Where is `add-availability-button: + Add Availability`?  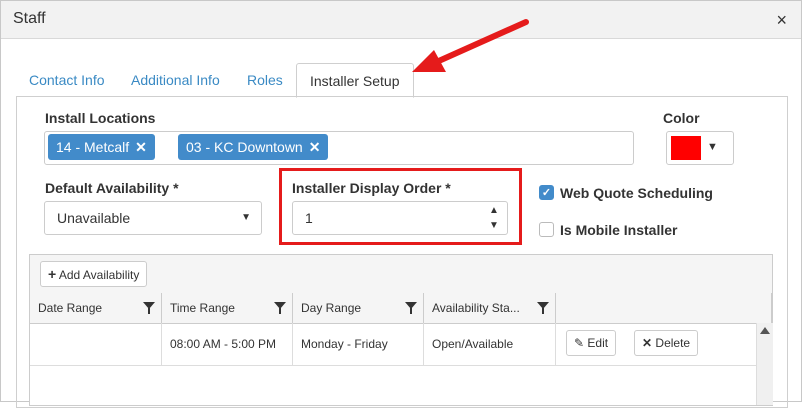
add-availability-button: + Add Availability is located at coordinates (94, 274).